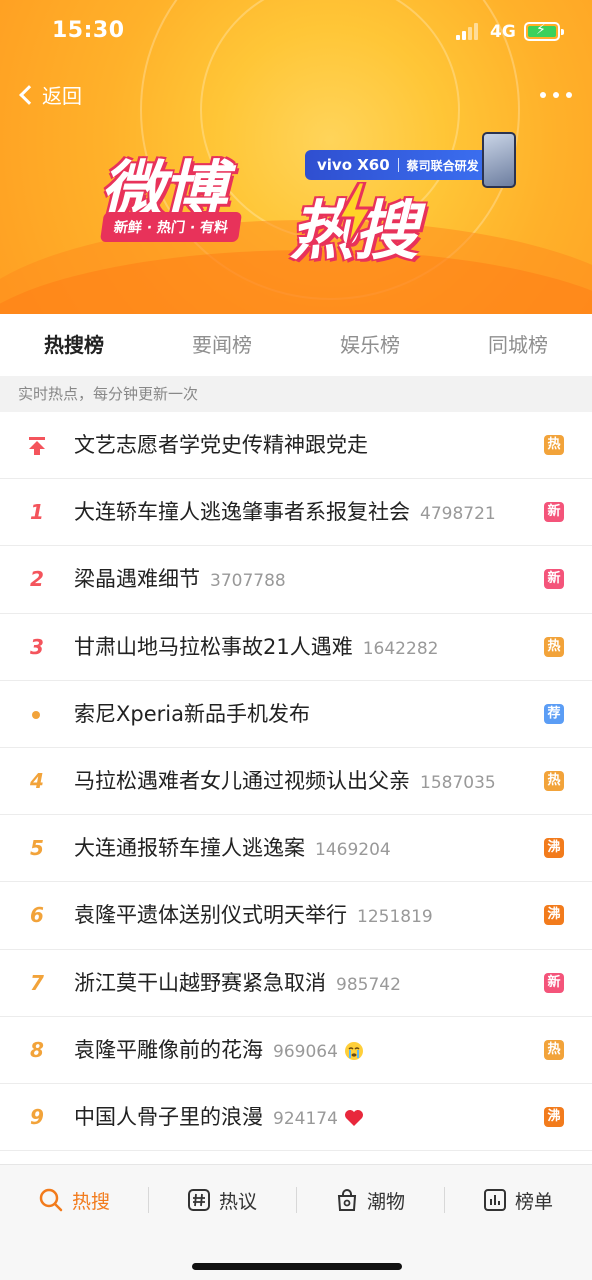  What do you see at coordinates (503, 32) in the screenshot?
I see `network-type: 4G` at bounding box center [503, 32].